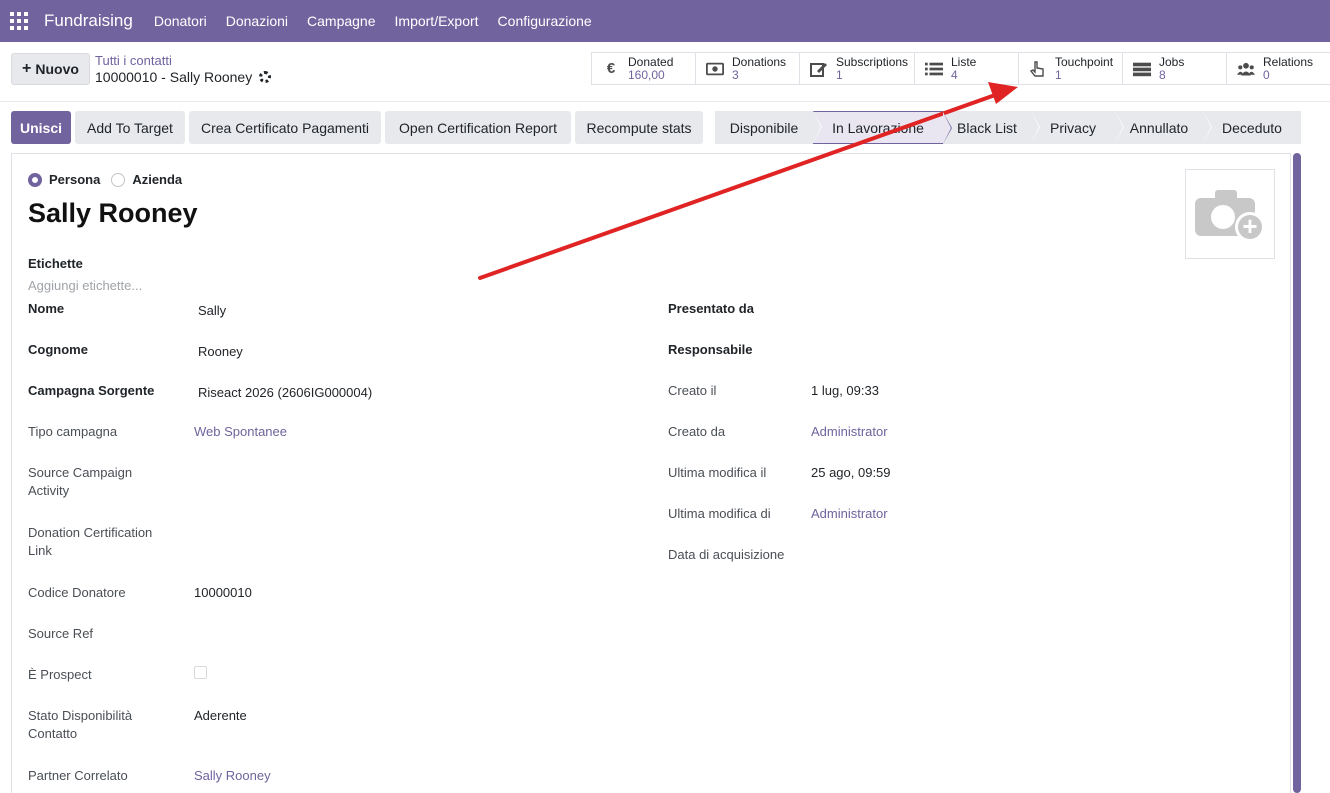 The width and height of the screenshot is (1330, 793). What do you see at coordinates (174, 77) in the screenshot?
I see `record-title: 10000010 - Sally Rooney` at bounding box center [174, 77].